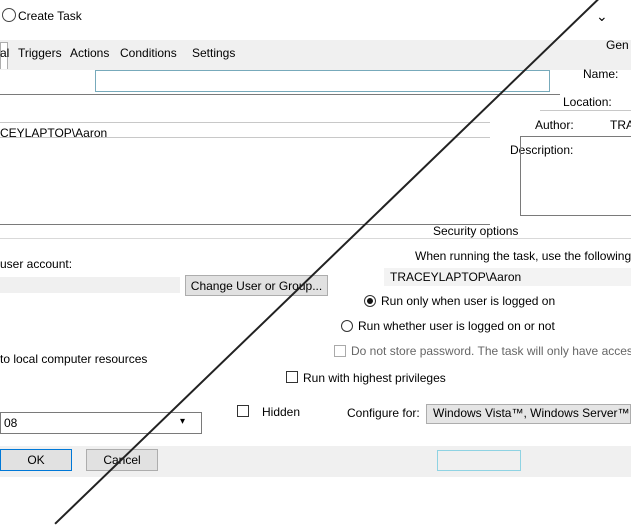  What do you see at coordinates (456, 277) in the screenshot?
I see `user-account-value: TRACEYLAPTOP\Aaron` at bounding box center [456, 277].